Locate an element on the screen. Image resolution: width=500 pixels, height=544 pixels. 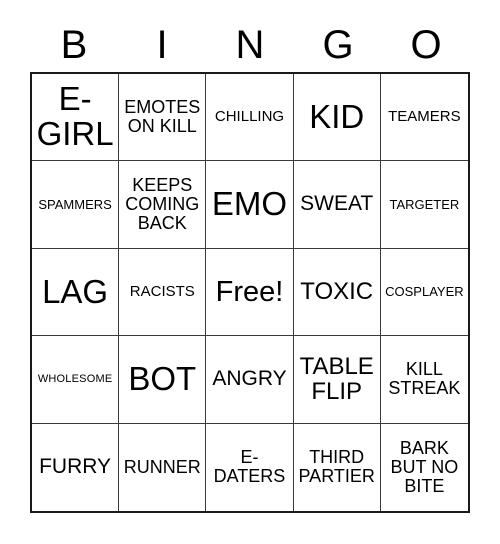
bingo-cell: E- GIRL is located at coordinates (76, 118).